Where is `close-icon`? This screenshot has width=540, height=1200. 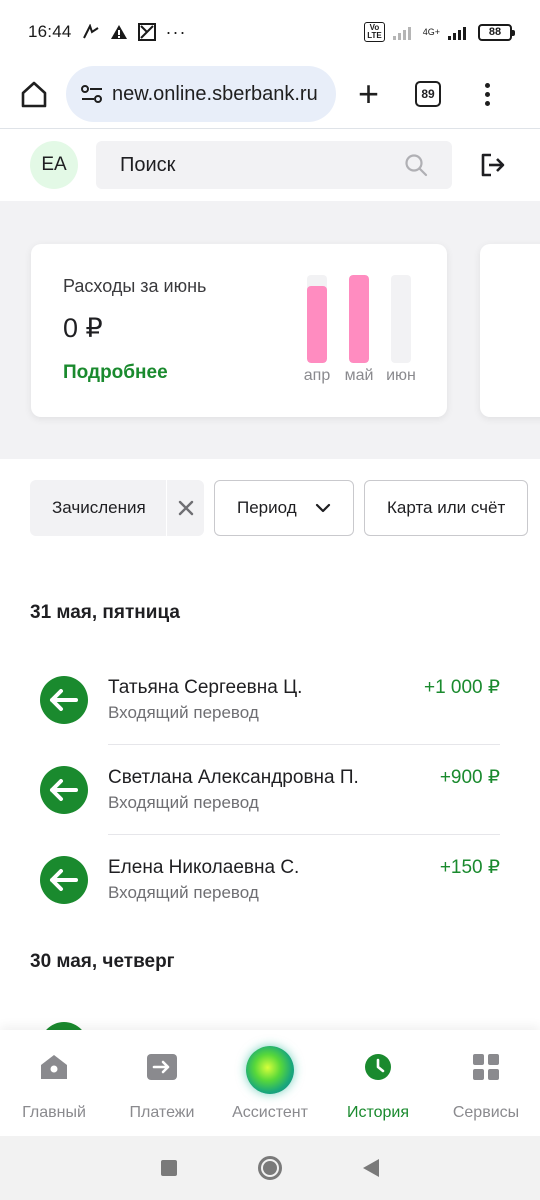 close-icon is located at coordinates (185, 508).